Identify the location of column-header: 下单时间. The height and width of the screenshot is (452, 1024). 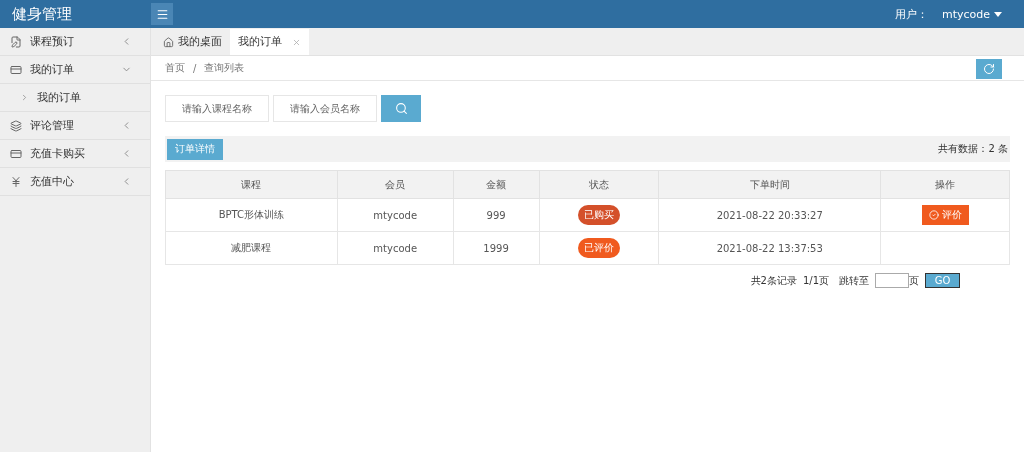
(769, 184).